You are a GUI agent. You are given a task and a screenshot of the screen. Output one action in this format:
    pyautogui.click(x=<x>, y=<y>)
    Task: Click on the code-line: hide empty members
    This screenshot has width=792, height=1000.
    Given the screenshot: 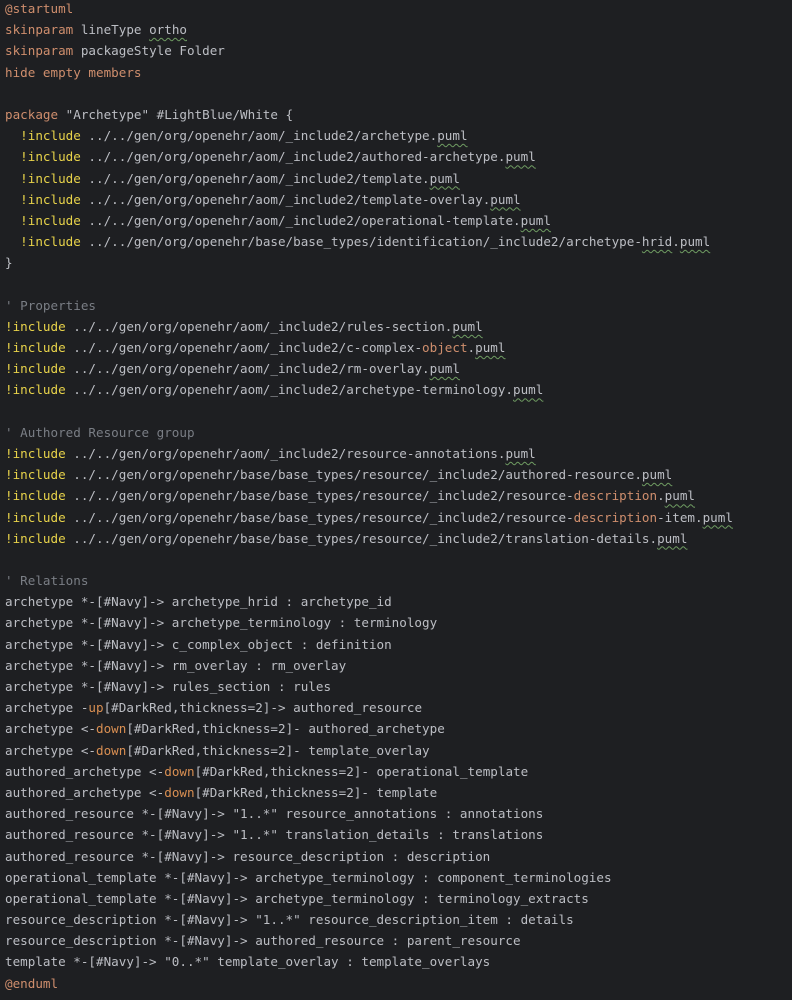 What is the action you would take?
    pyautogui.click(x=398, y=72)
    